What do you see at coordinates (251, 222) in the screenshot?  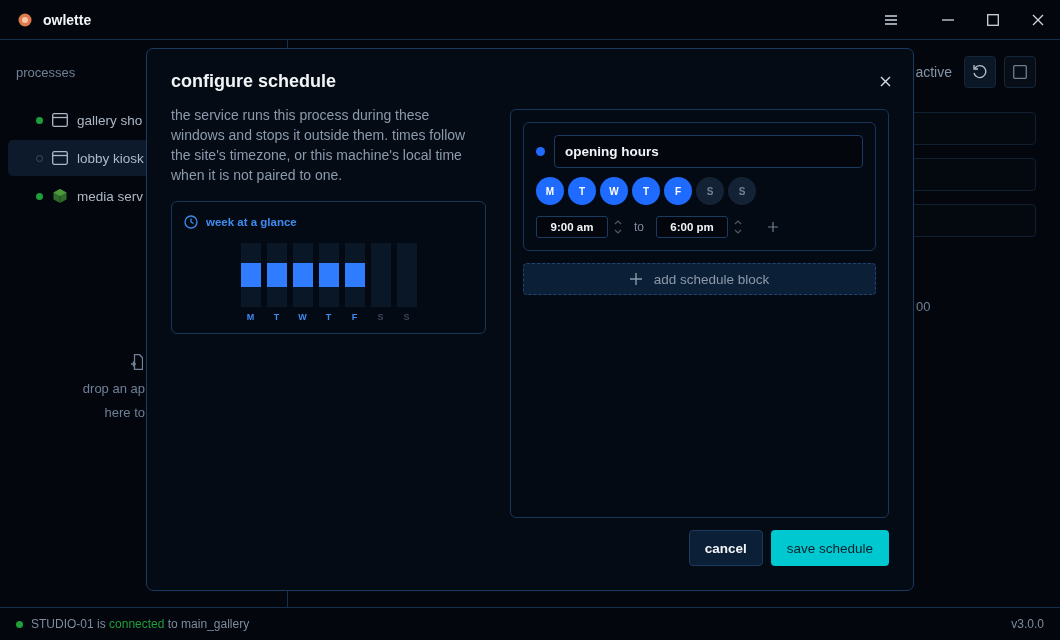 I see `panel-title: week at a glance` at bounding box center [251, 222].